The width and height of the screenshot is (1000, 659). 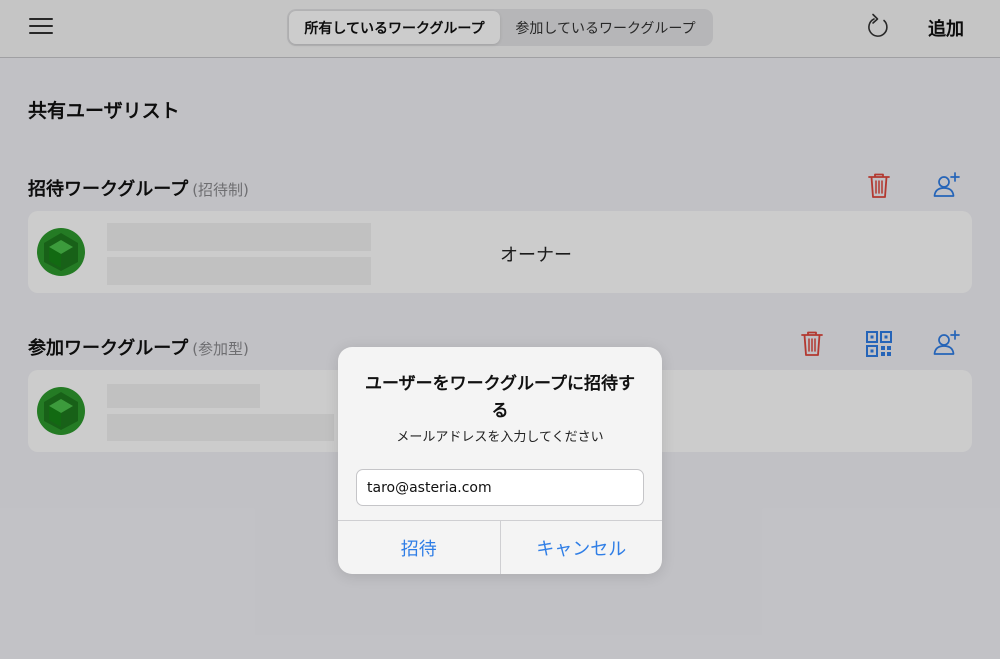 I want to click on dialog-button-row: 招待 キャンセル, so click(x=500, y=547).